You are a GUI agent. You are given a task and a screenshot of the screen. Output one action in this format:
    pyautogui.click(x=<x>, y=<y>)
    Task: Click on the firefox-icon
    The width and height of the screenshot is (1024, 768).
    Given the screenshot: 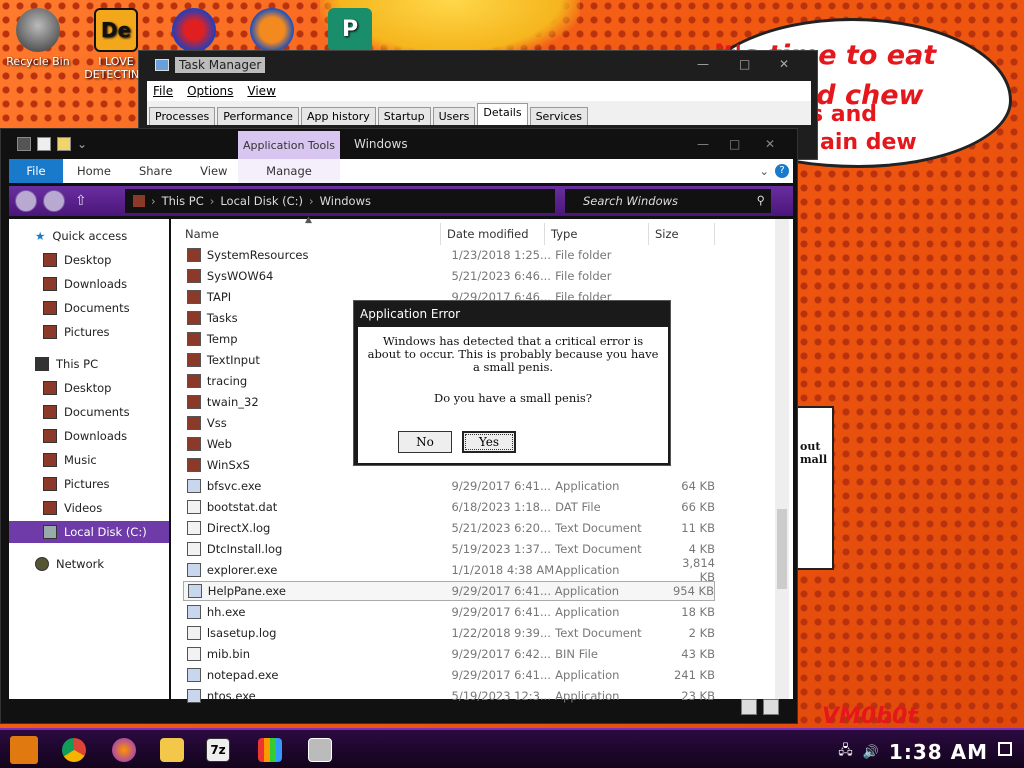 What is the action you would take?
    pyautogui.click(x=124, y=750)
    